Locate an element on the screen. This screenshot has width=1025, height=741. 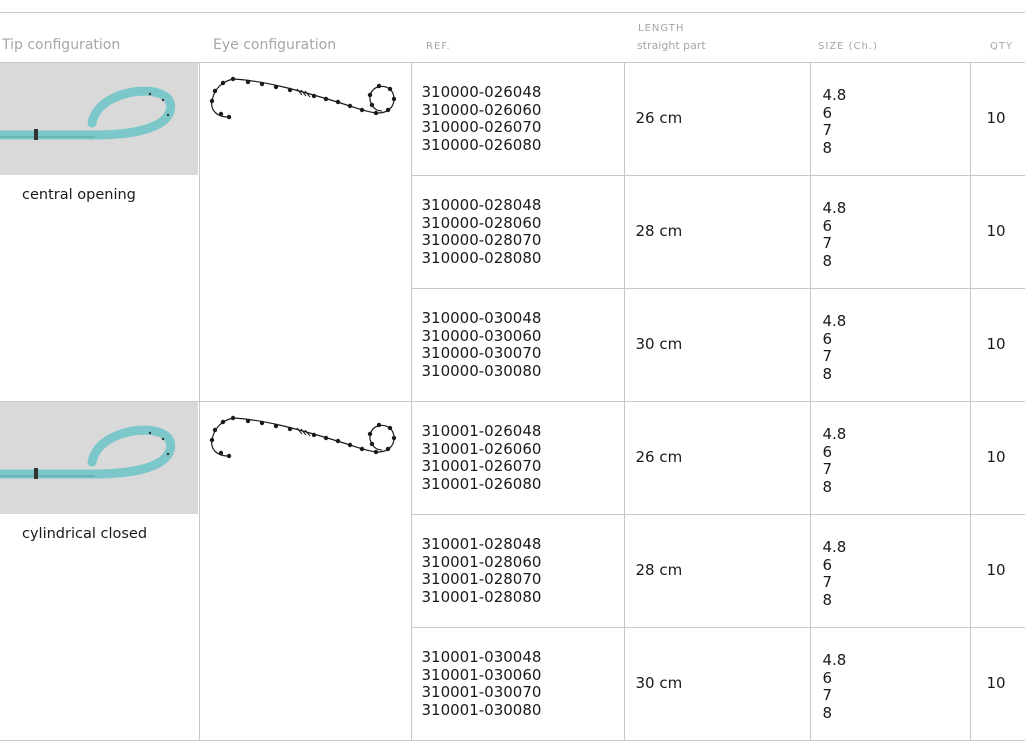
ref-number: 310001-026060 is located at coordinates (481, 448).